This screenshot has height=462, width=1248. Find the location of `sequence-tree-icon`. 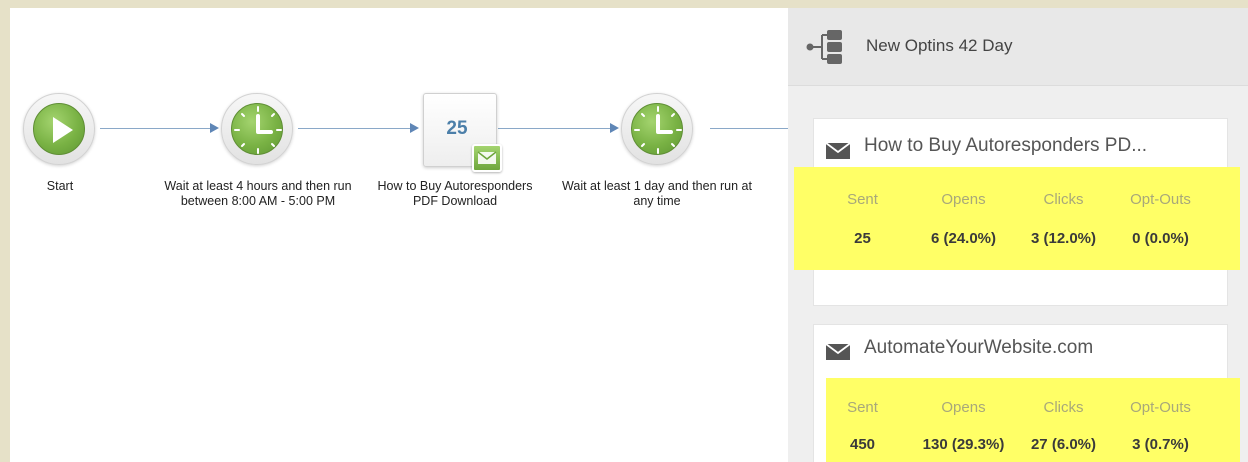

sequence-tree-icon is located at coordinates (824, 47).